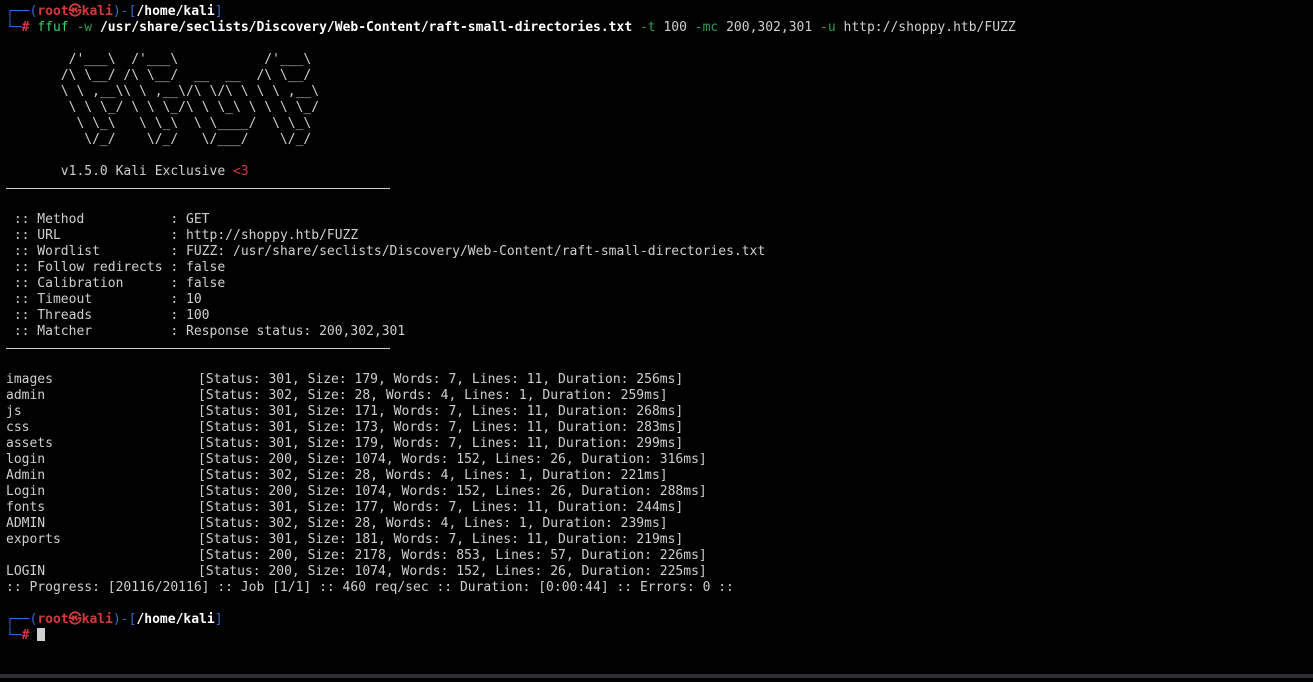 The image size is (1313, 682). I want to click on banner-line: \ \ ,__\\ \ ,__\/\ \/\ \ \ \ ,__\, so click(163, 91).